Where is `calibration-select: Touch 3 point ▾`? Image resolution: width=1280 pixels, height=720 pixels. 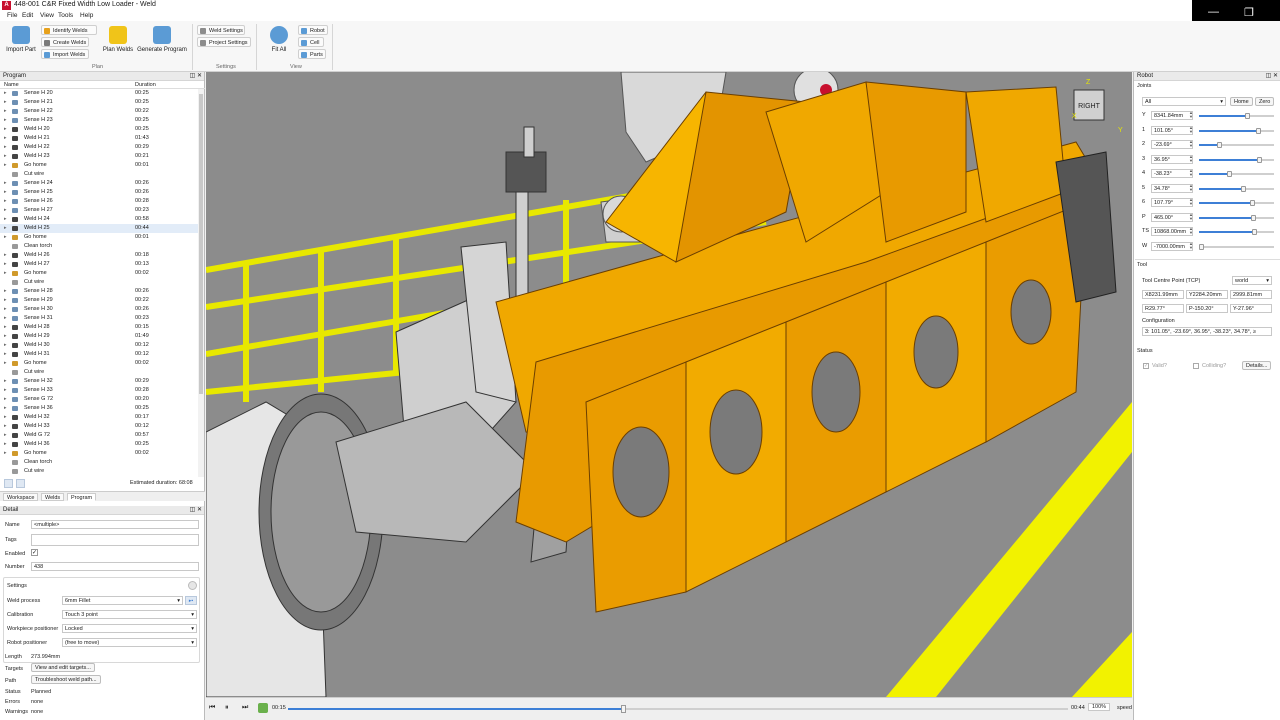 calibration-select: Touch 3 point ▾ is located at coordinates (129, 614).